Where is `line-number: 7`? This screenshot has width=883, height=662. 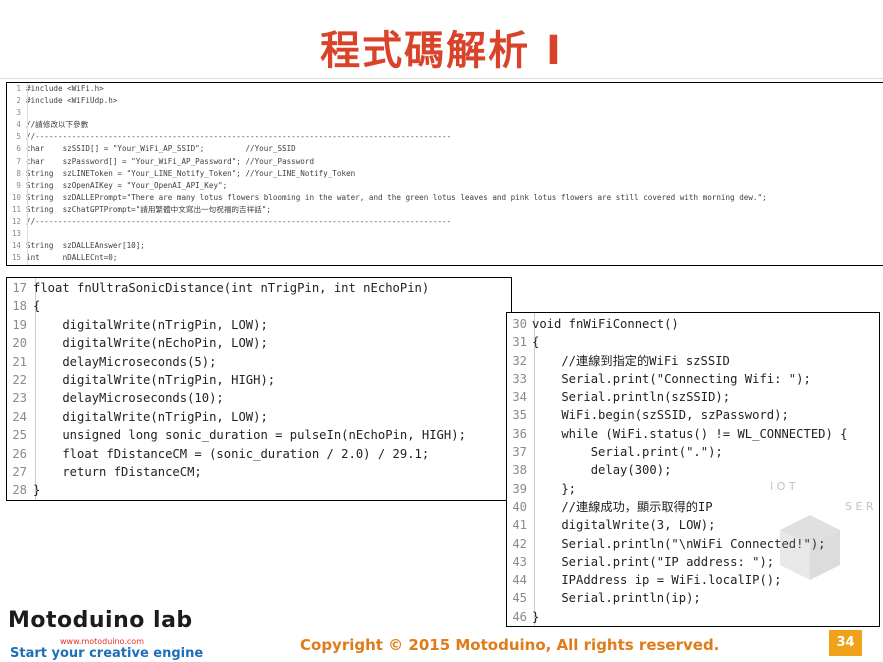
line-number: 7 is located at coordinates (18, 161).